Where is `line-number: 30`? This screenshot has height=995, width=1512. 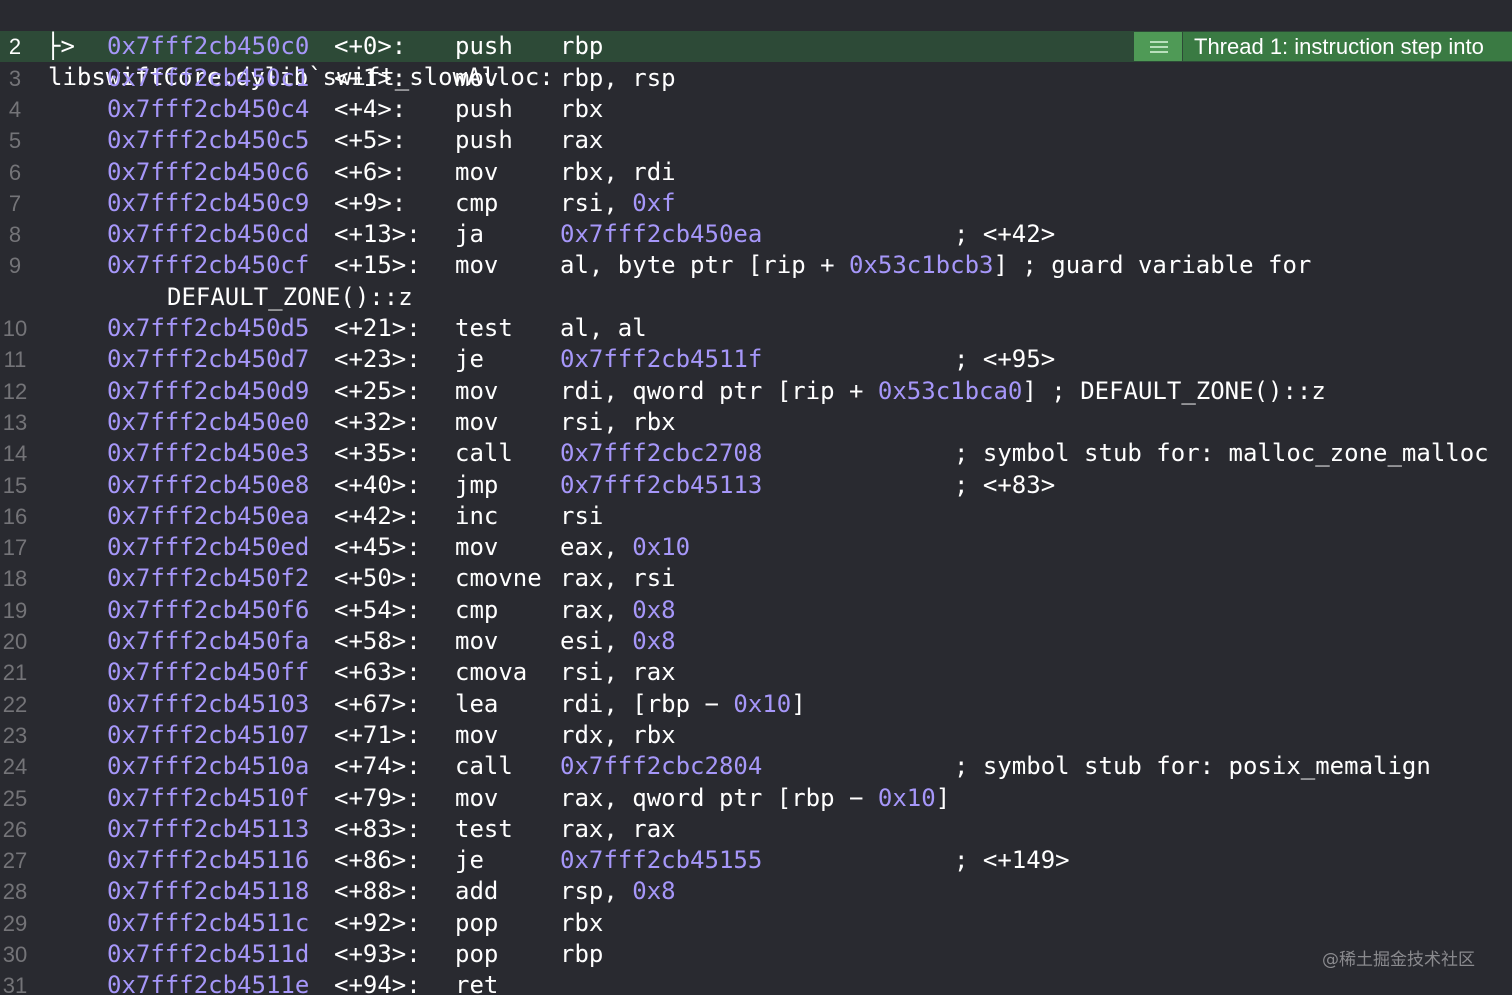 line-number: 30 is located at coordinates (15, 954).